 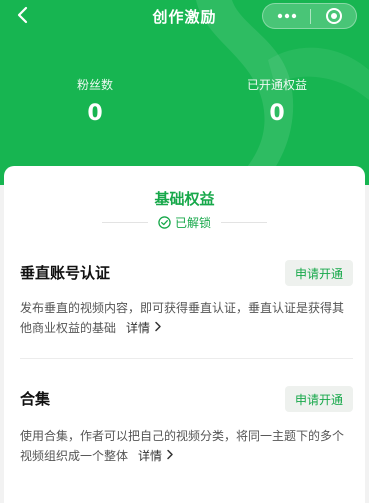 What do you see at coordinates (244, 222) in the screenshot?
I see `divider-line-right` at bounding box center [244, 222].